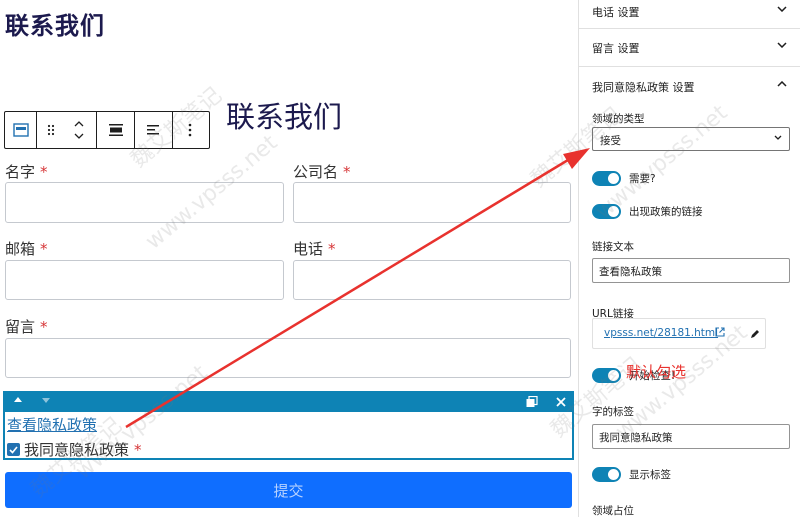  I want to click on link-text-label: 链接文本, so click(613, 247).